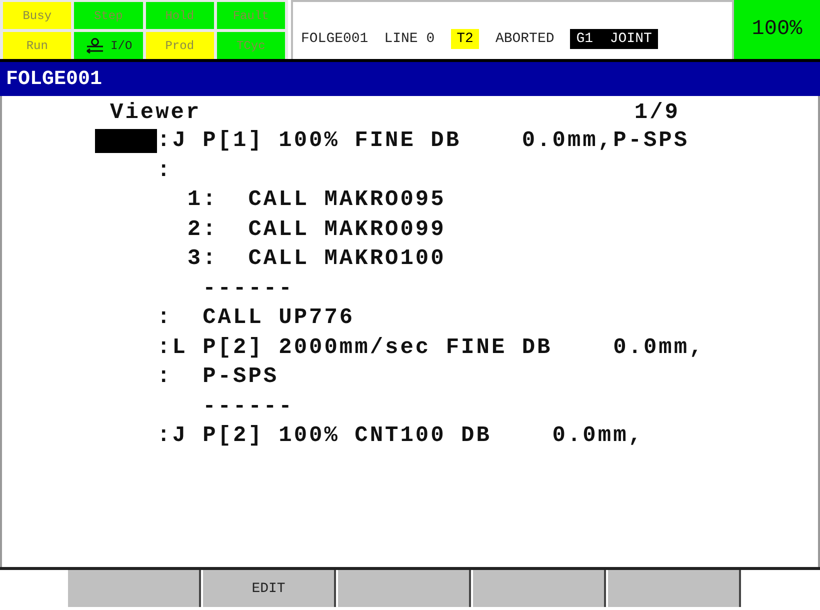 This screenshot has height=610, width=820. What do you see at coordinates (409, 39) in the screenshot?
I see `status-text: LINE 0` at bounding box center [409, 39].